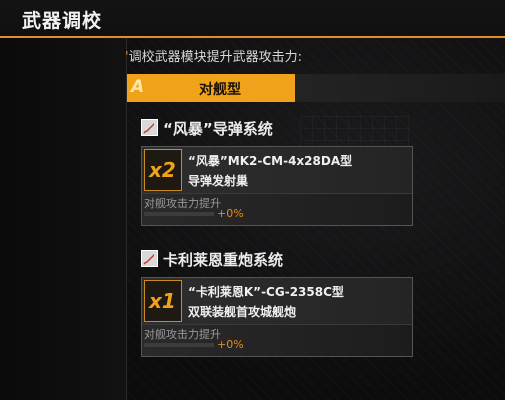 This screenshot has width=505, height=400. What do you see at coordinates (223, 260) in the screenshot?
I see `section-title-cannon: 卡利莱恩重炮系统` at bounding box center [223, 260].